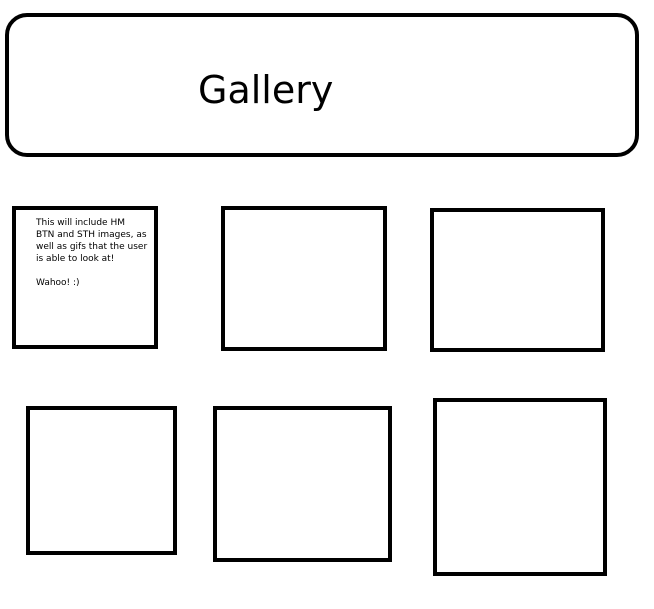  Describe the element at coordinates (75, 259) in the screenshot. I see `note-line: is able to look at!` at that location.